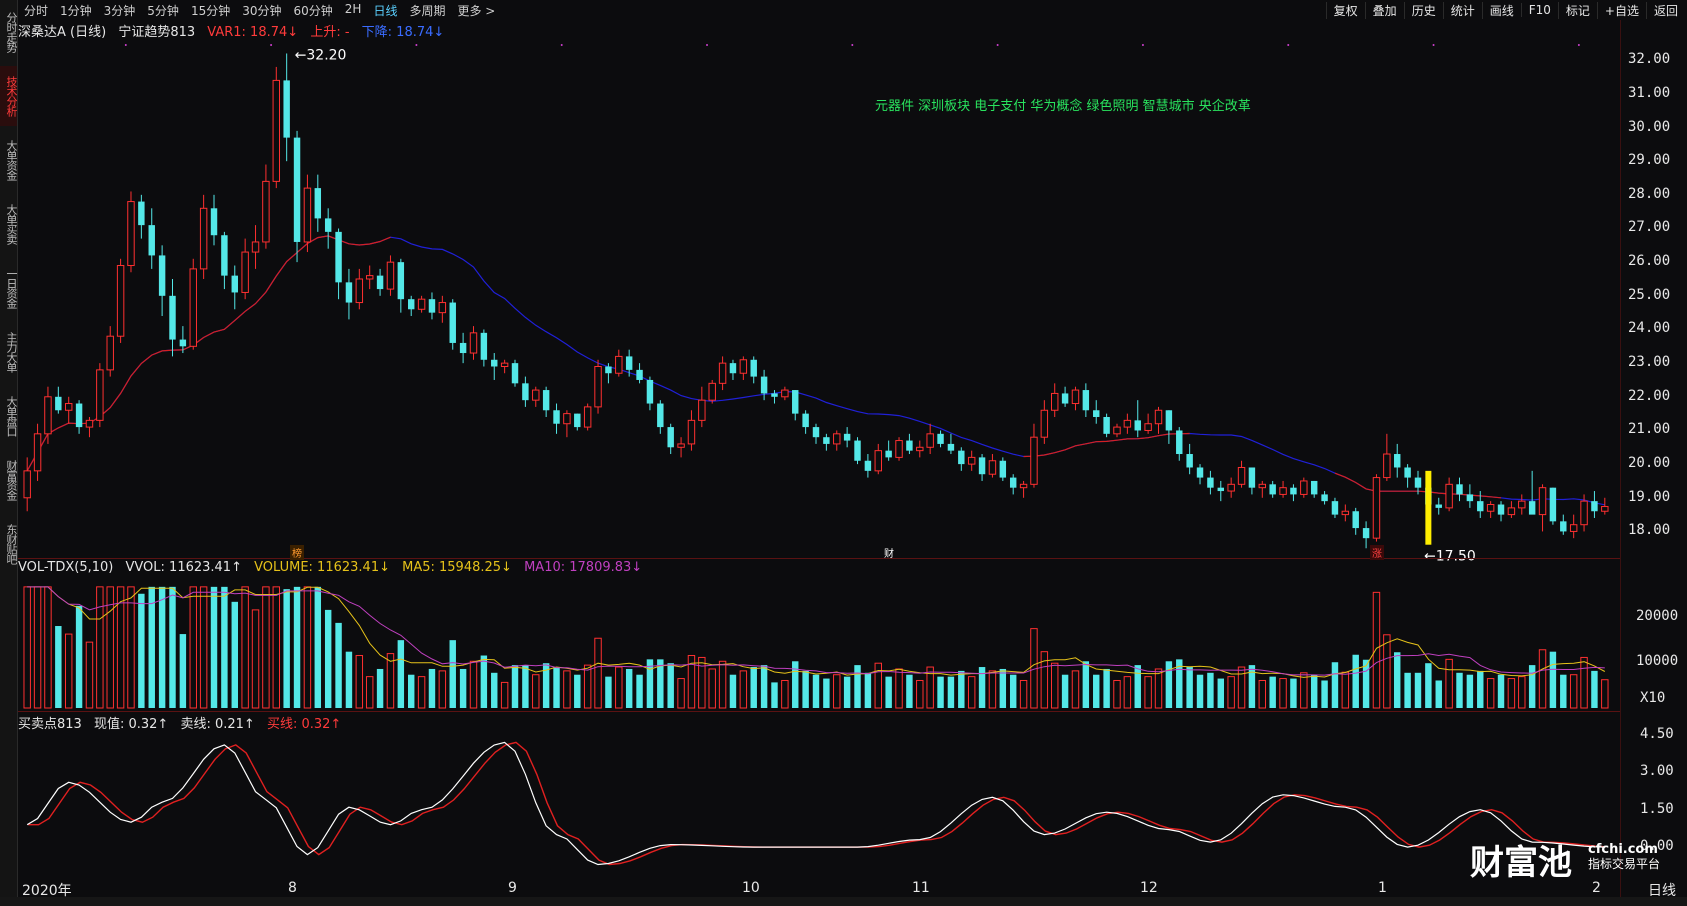  What do you see at coordinates (297, 552) in the screenshot?
I see `marker-bang: 榜` at bounding box center [297, 552].